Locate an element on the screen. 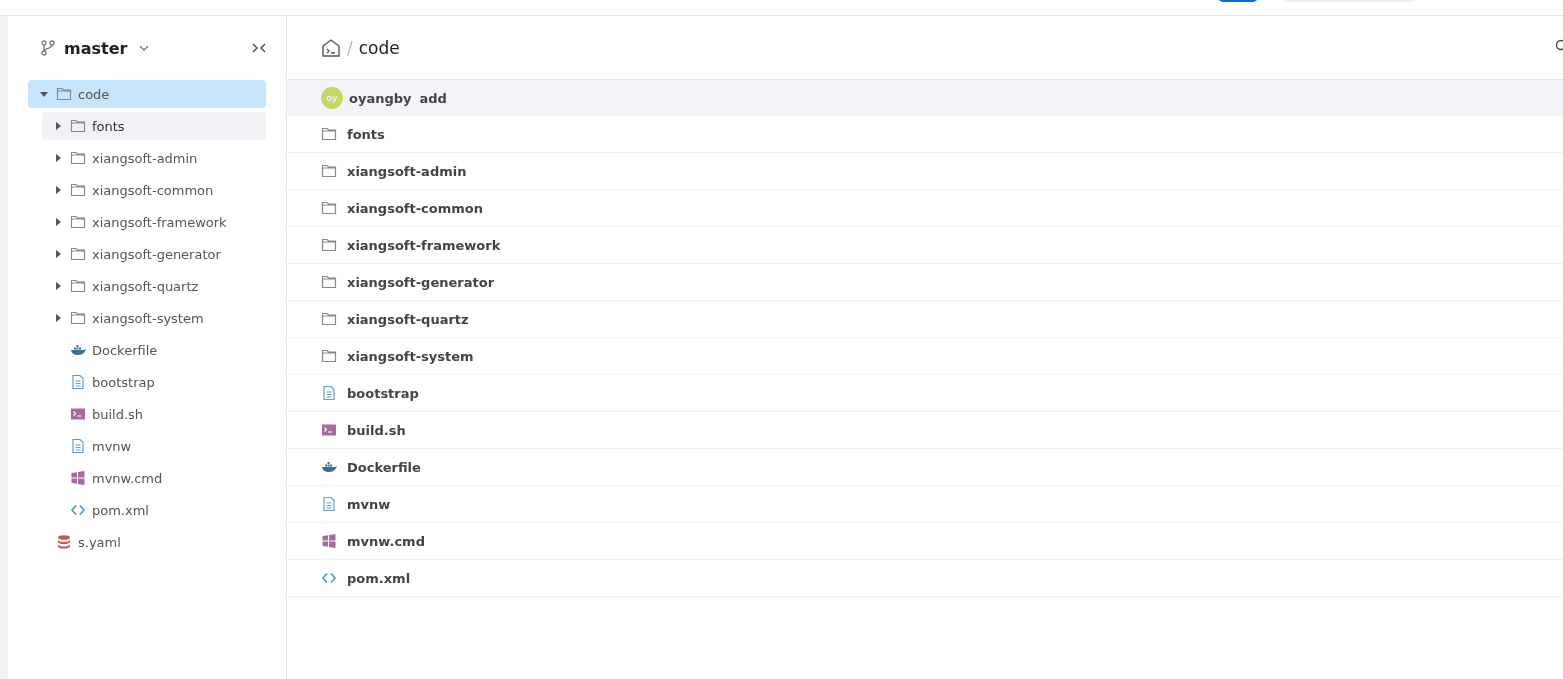 The image size is (1563, 679). tree-item: xiangsoft-quartz is located at coordinates (154, 286).